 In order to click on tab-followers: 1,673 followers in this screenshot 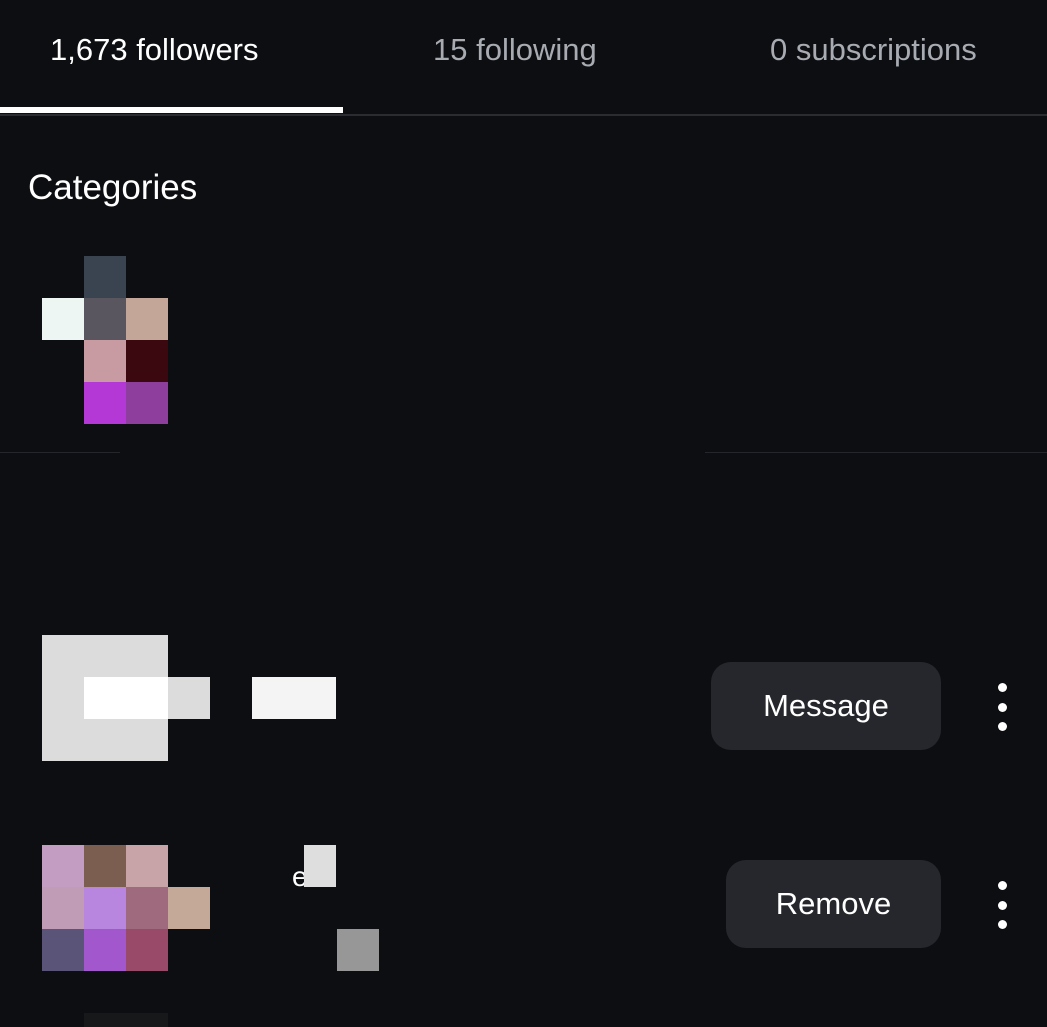, I will do `click(154, 50)`.